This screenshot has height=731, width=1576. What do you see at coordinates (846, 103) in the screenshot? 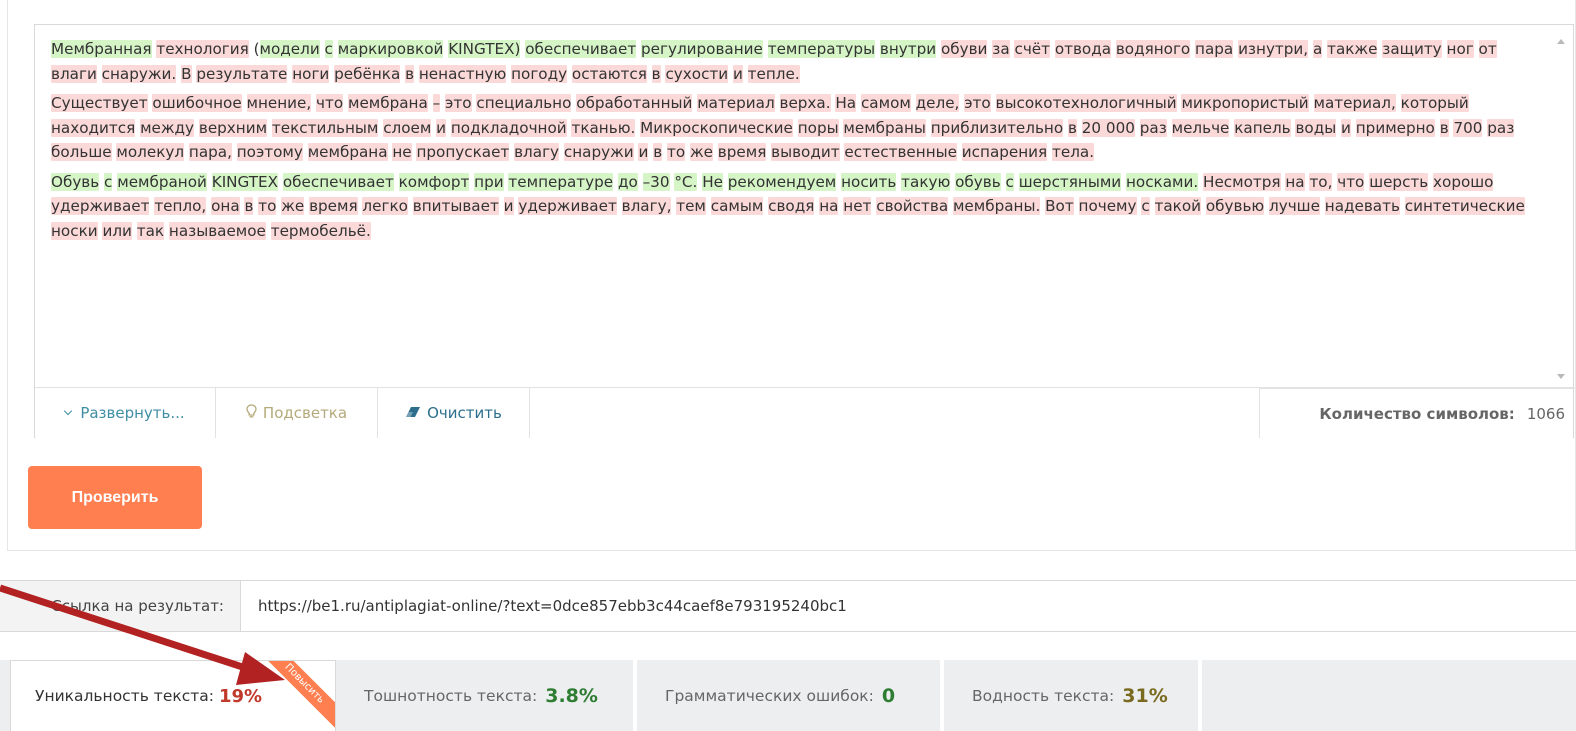
I see `matched-word: На` at bounding box center [846, 103].